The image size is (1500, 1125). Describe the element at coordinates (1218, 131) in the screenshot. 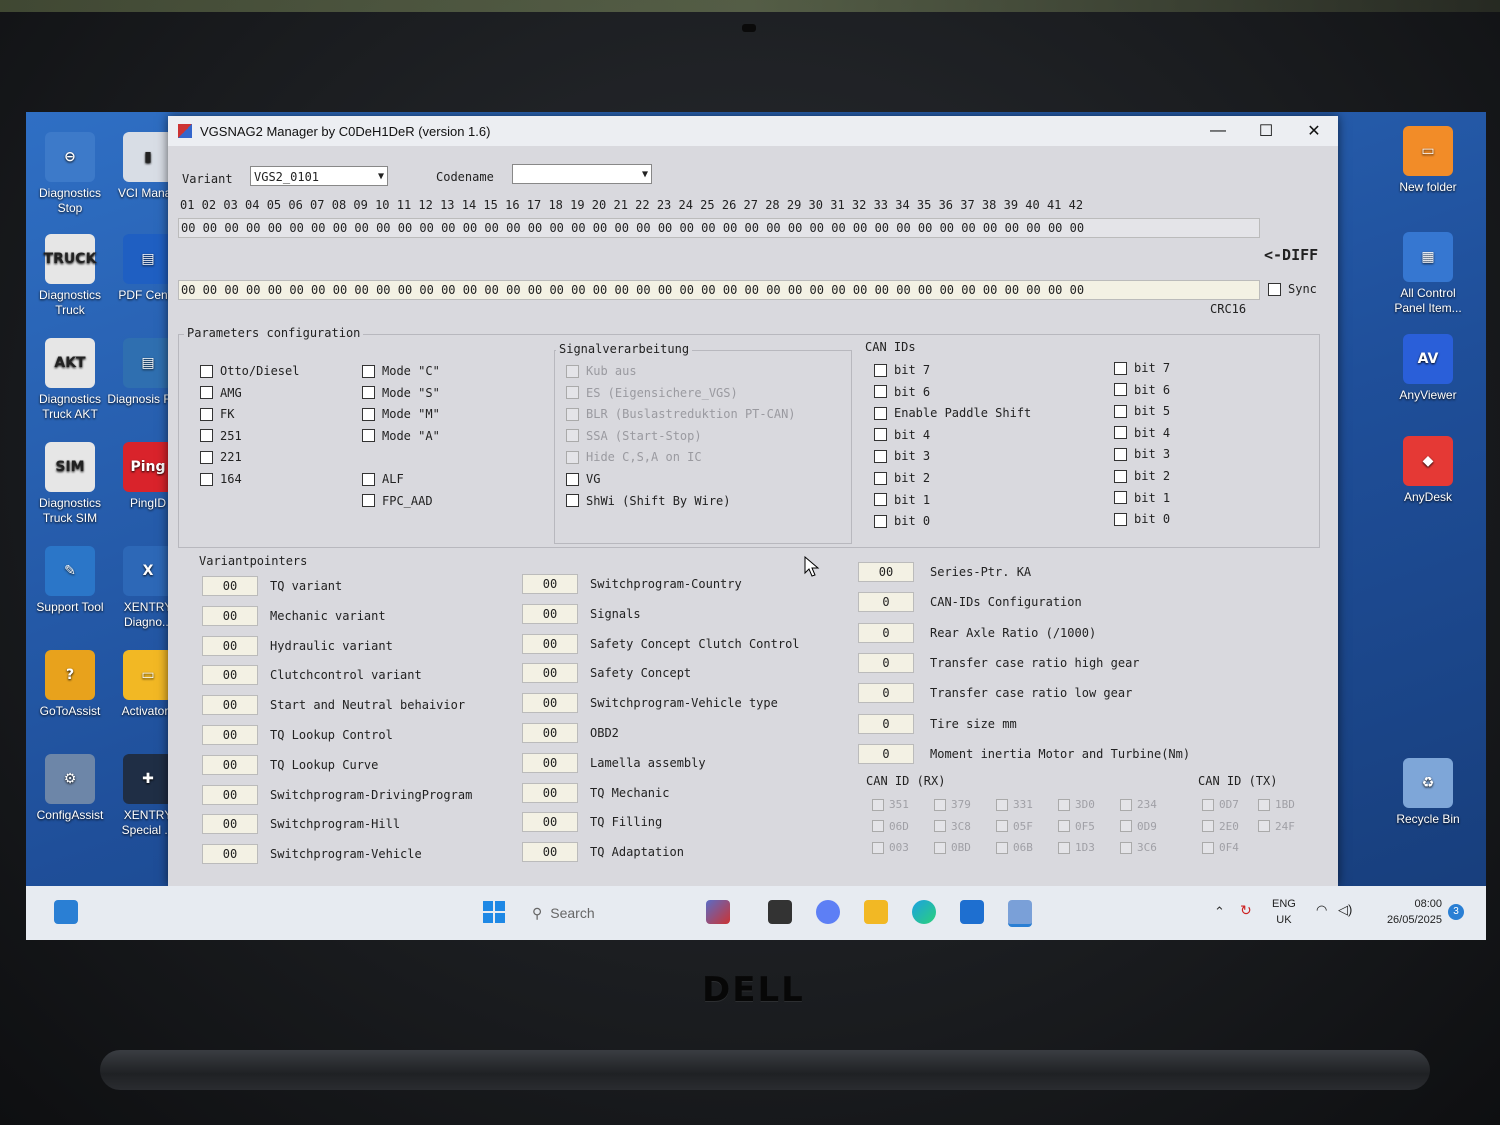

I see `minimize-button: —` at that location.